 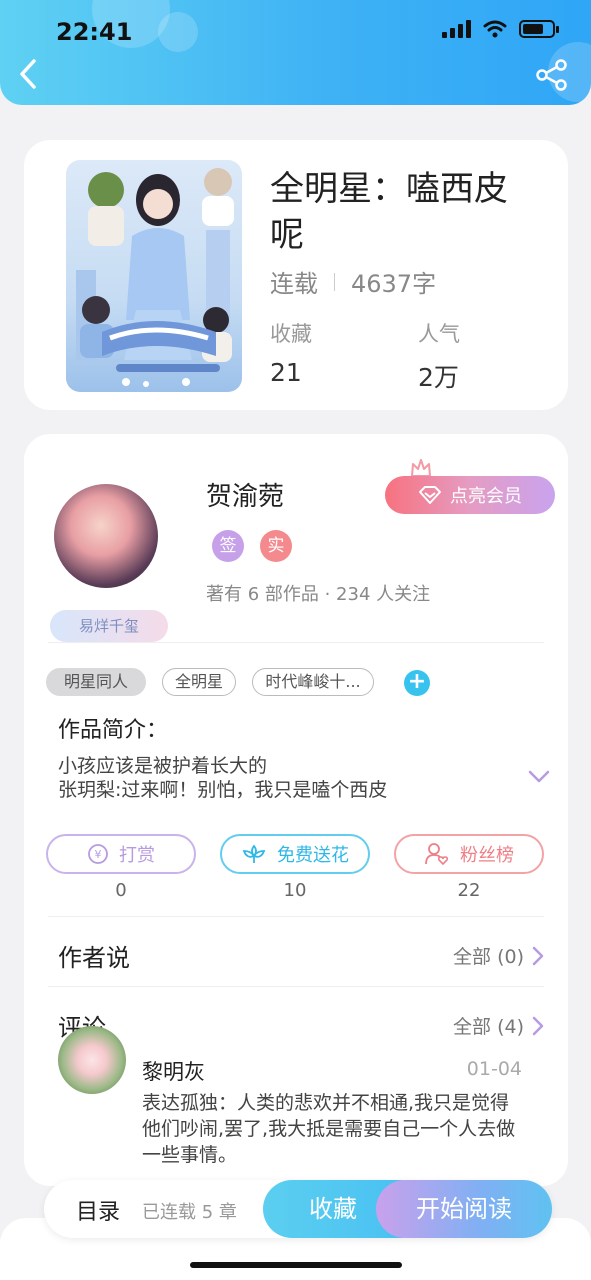 I want to click on popularity-stat: 人气 2万, so click(x=439, y=356).